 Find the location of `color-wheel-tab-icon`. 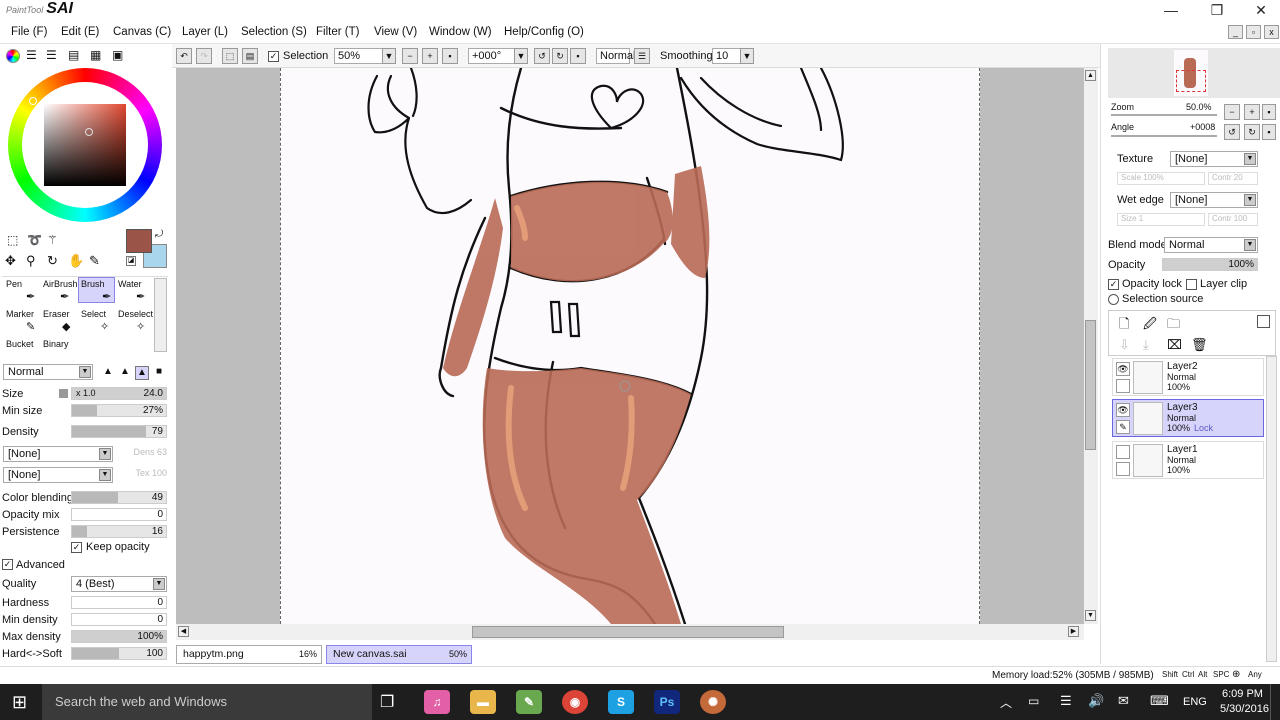

color-wheel-tab-icon is located at coordinates (13, 56).